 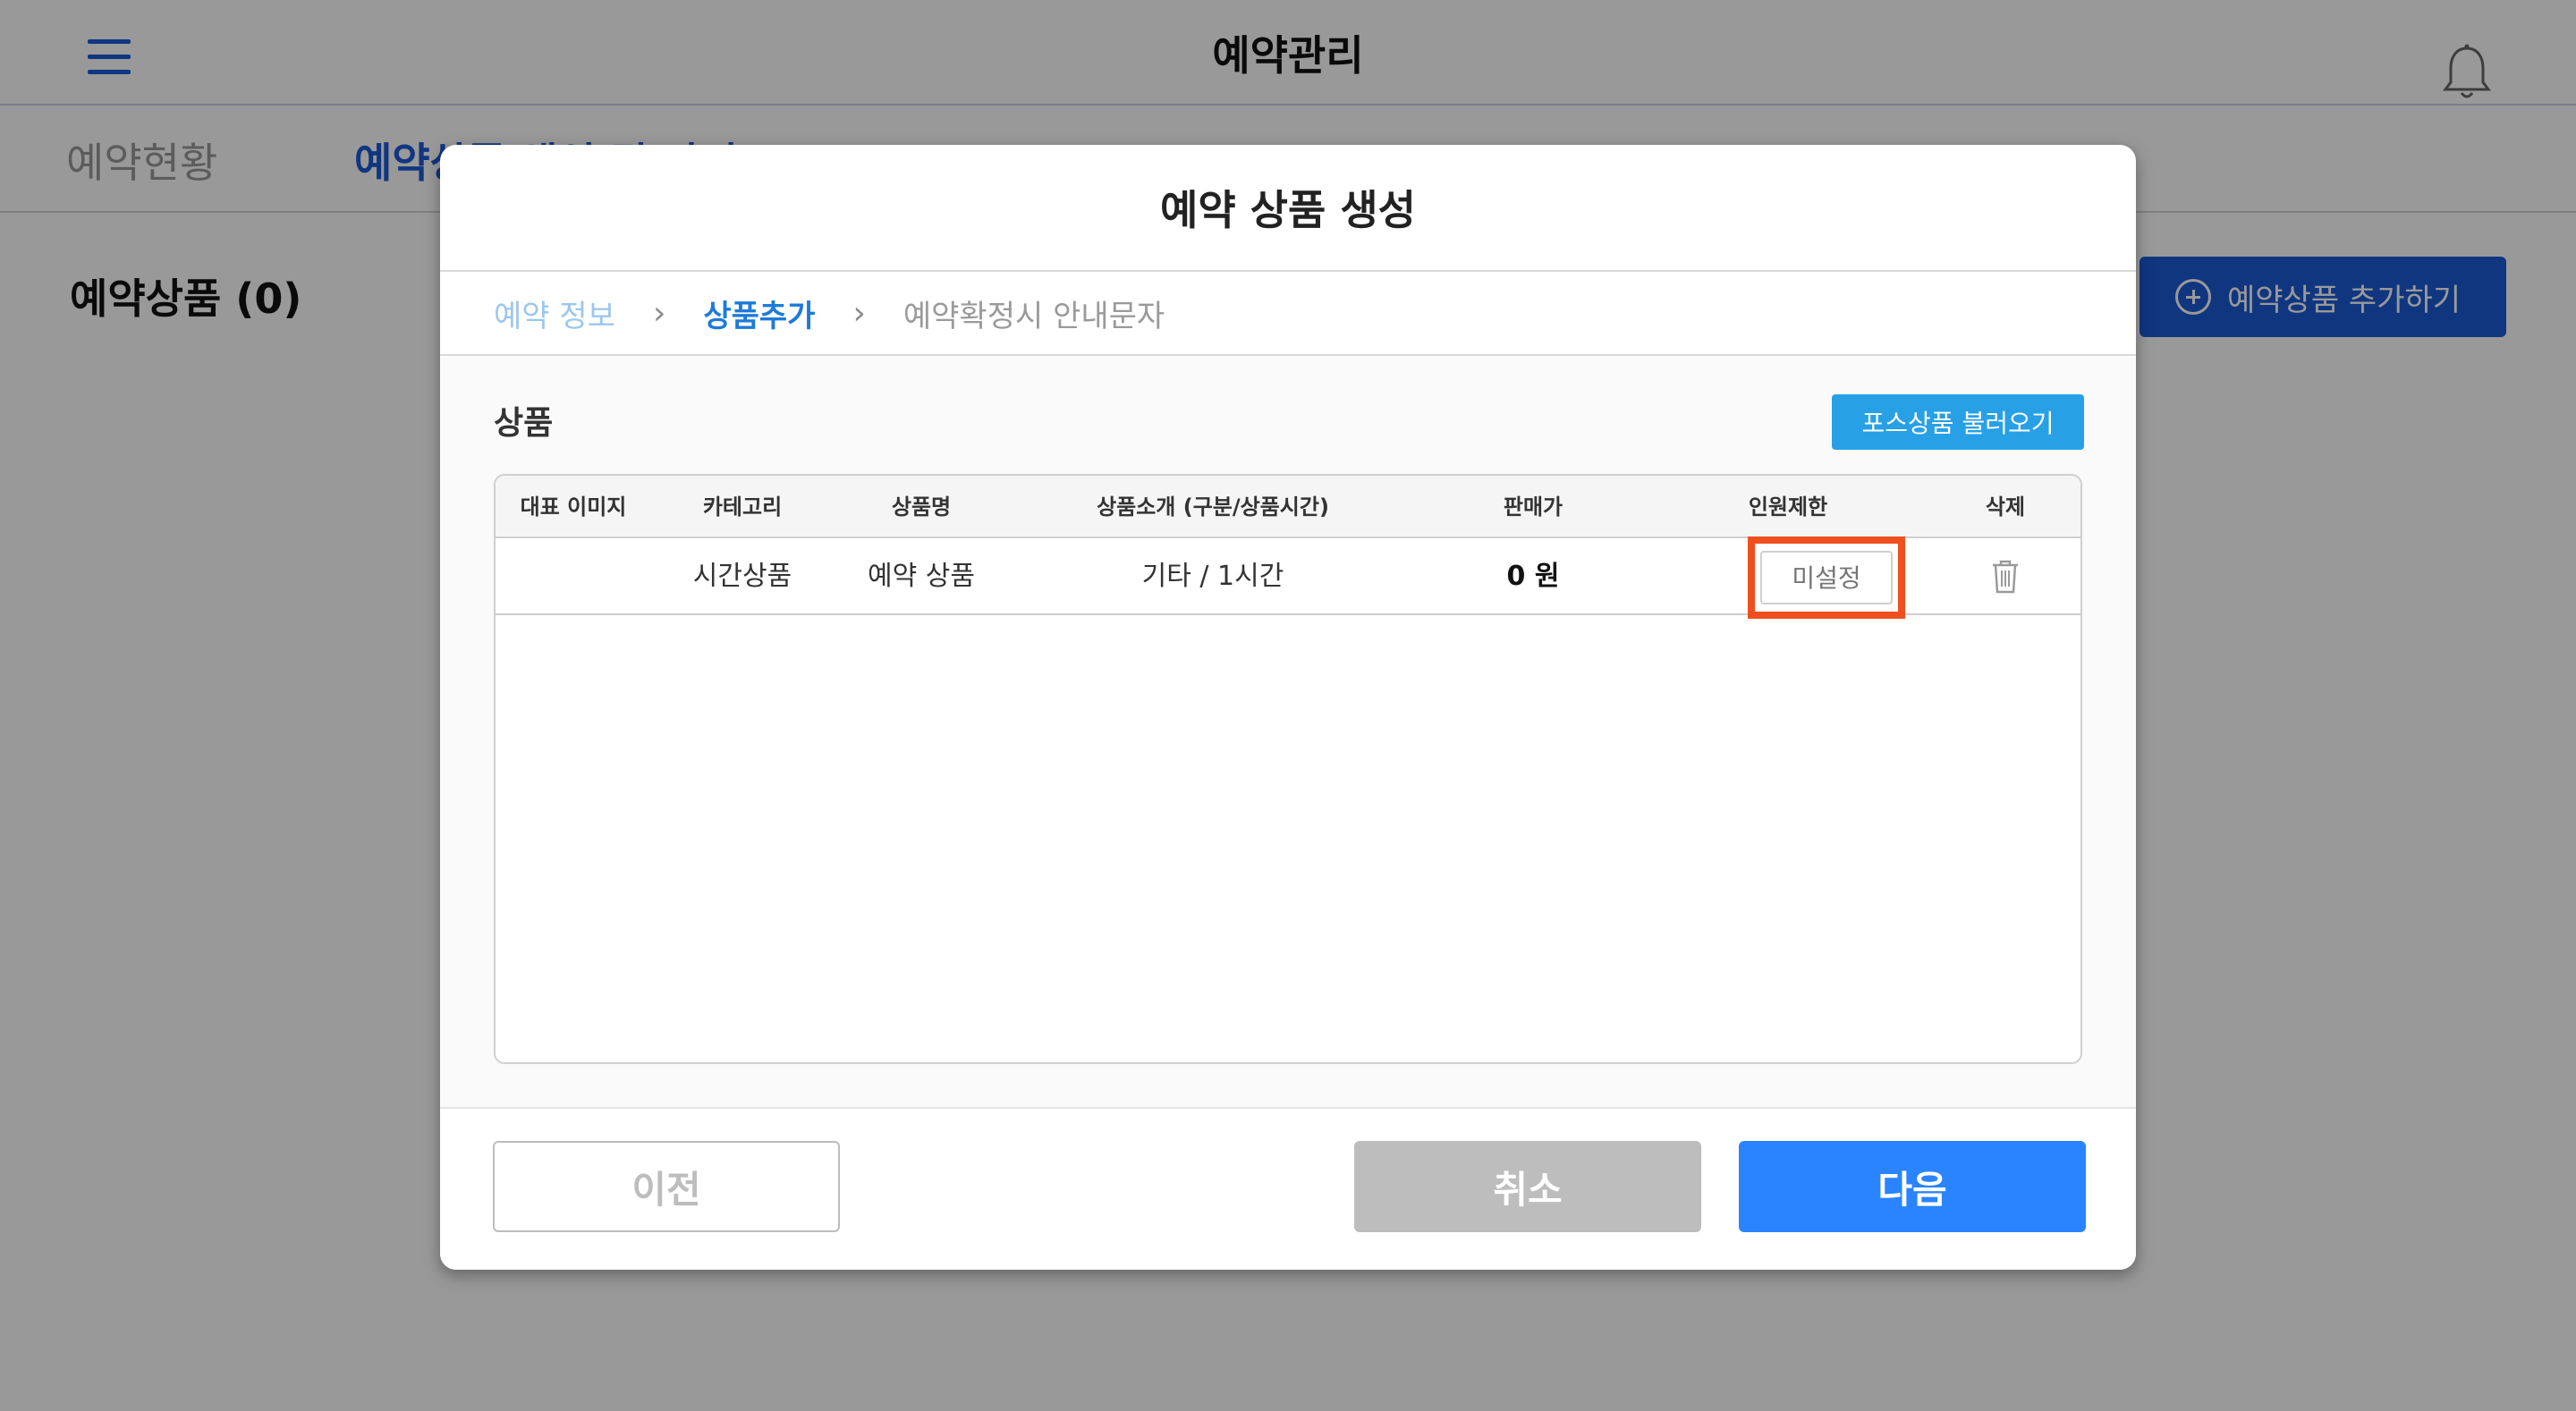 What do you see at coordinates (1034, 313) in the screenshot?
I see `step-confirmation-message: 예약확정시 안내문자` at bounding box center [1034, 313].